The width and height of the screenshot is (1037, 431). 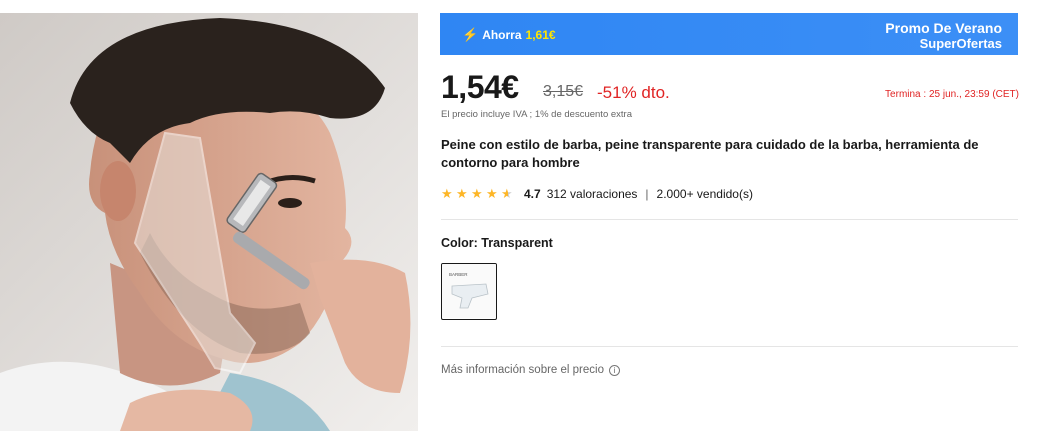 I want to click on swatch-caption: BARBER, so click(x=458, y=274).